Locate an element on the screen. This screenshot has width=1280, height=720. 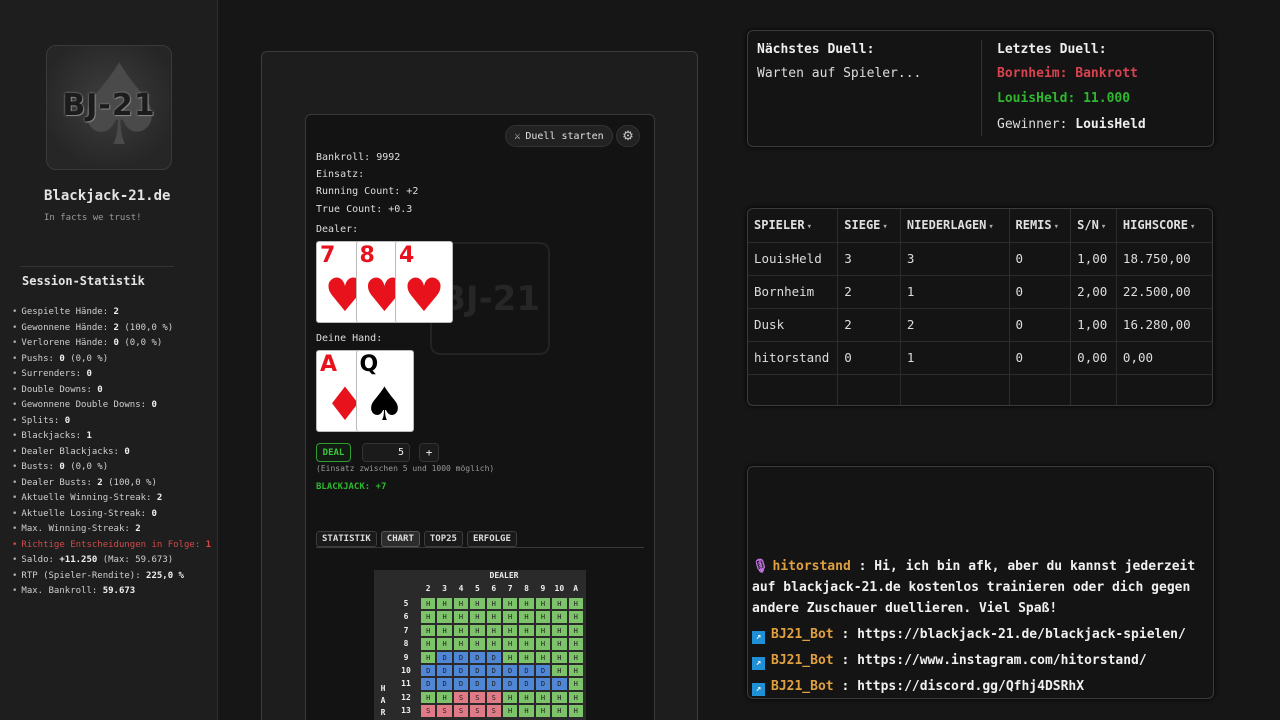
chart-row: 7HHHHHHHHHH is located at coordinates (488, 630).